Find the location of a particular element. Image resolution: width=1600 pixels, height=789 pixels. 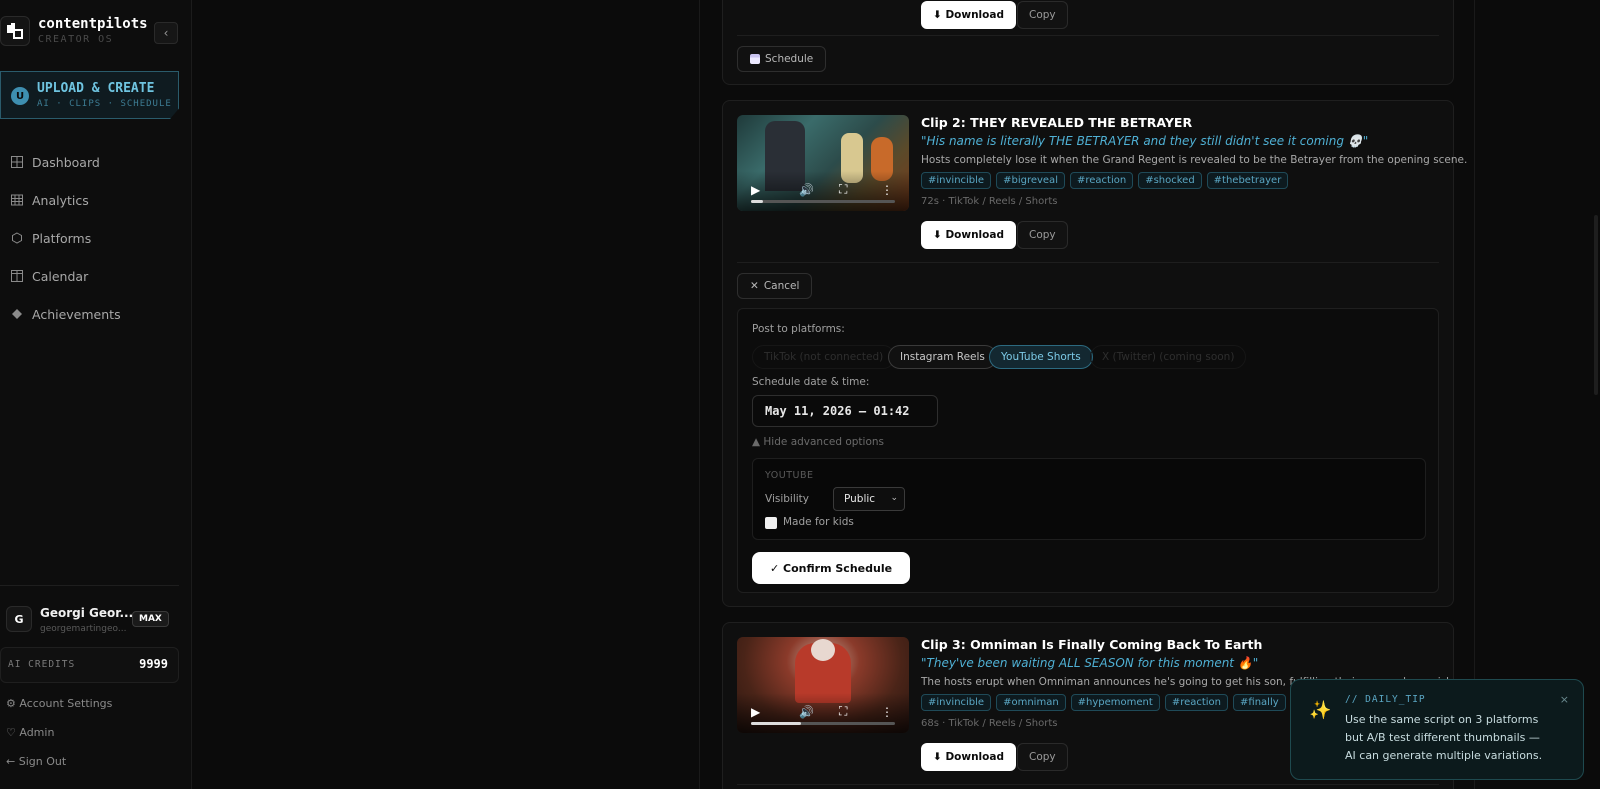

sidebar-item-dashboard: Dashboard is located at coordinates (96, 162).